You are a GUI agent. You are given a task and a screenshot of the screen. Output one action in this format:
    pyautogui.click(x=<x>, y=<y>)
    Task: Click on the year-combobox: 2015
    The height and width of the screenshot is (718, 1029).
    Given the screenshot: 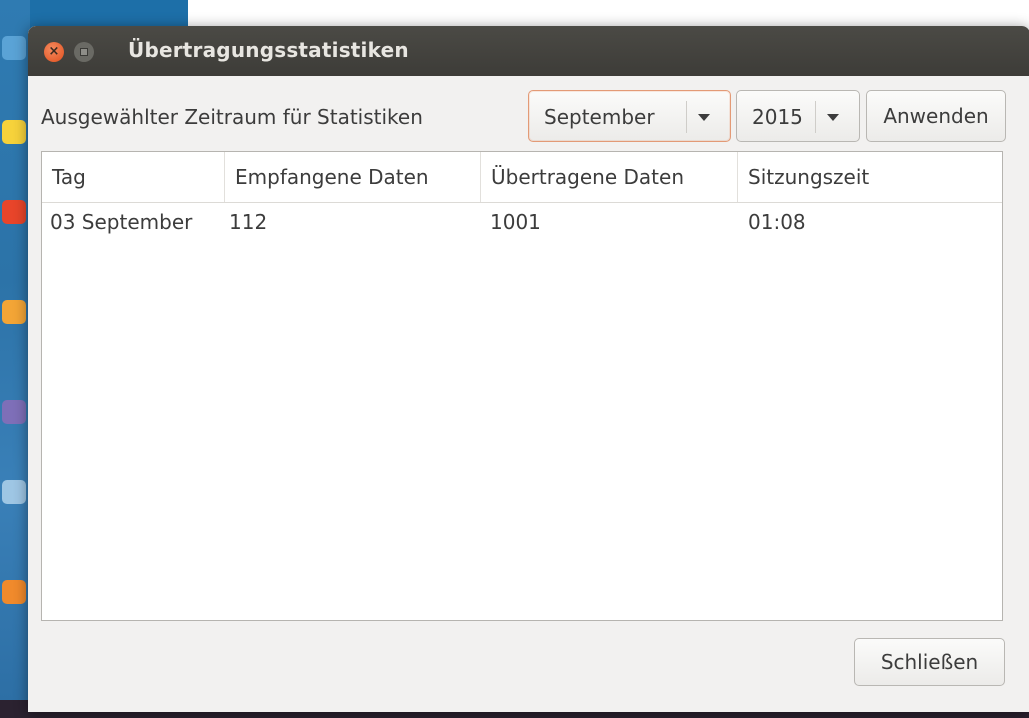 What is the action you would take?
    pyautogui.click(x=798, y=116)
    